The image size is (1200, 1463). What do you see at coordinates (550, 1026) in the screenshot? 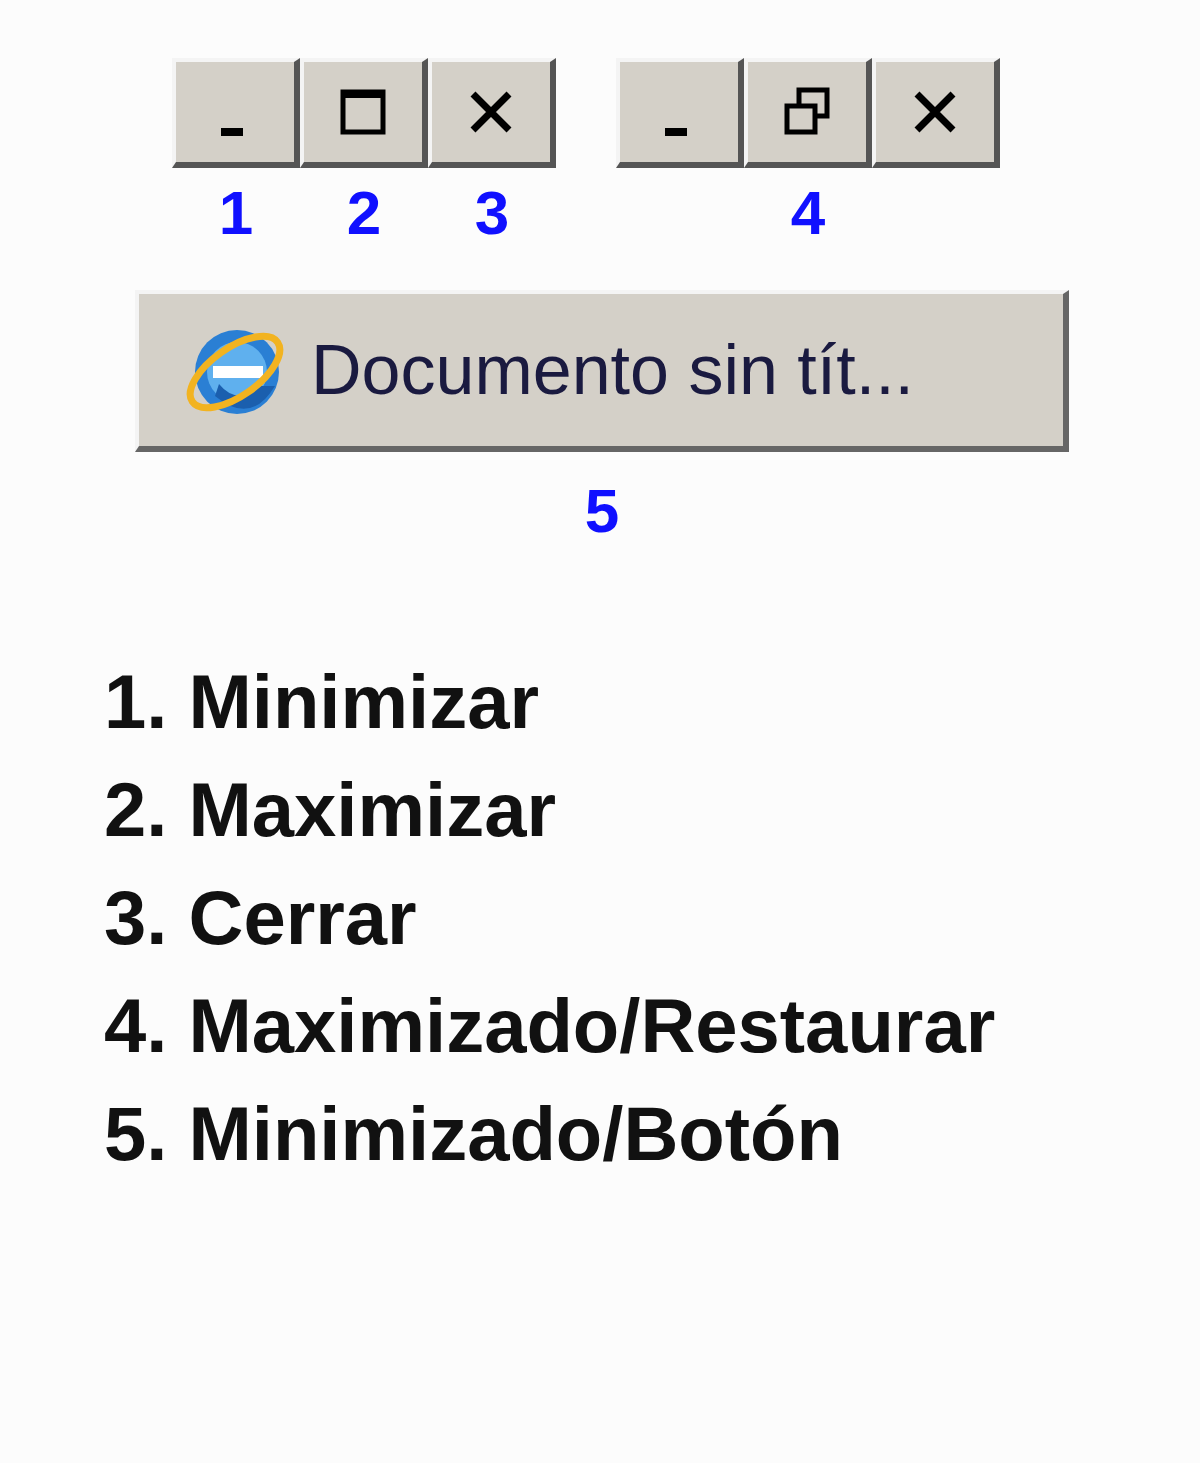
I see `legend-item: 4. Maximizado/Restaurar` at bounding box center [550, 1026].